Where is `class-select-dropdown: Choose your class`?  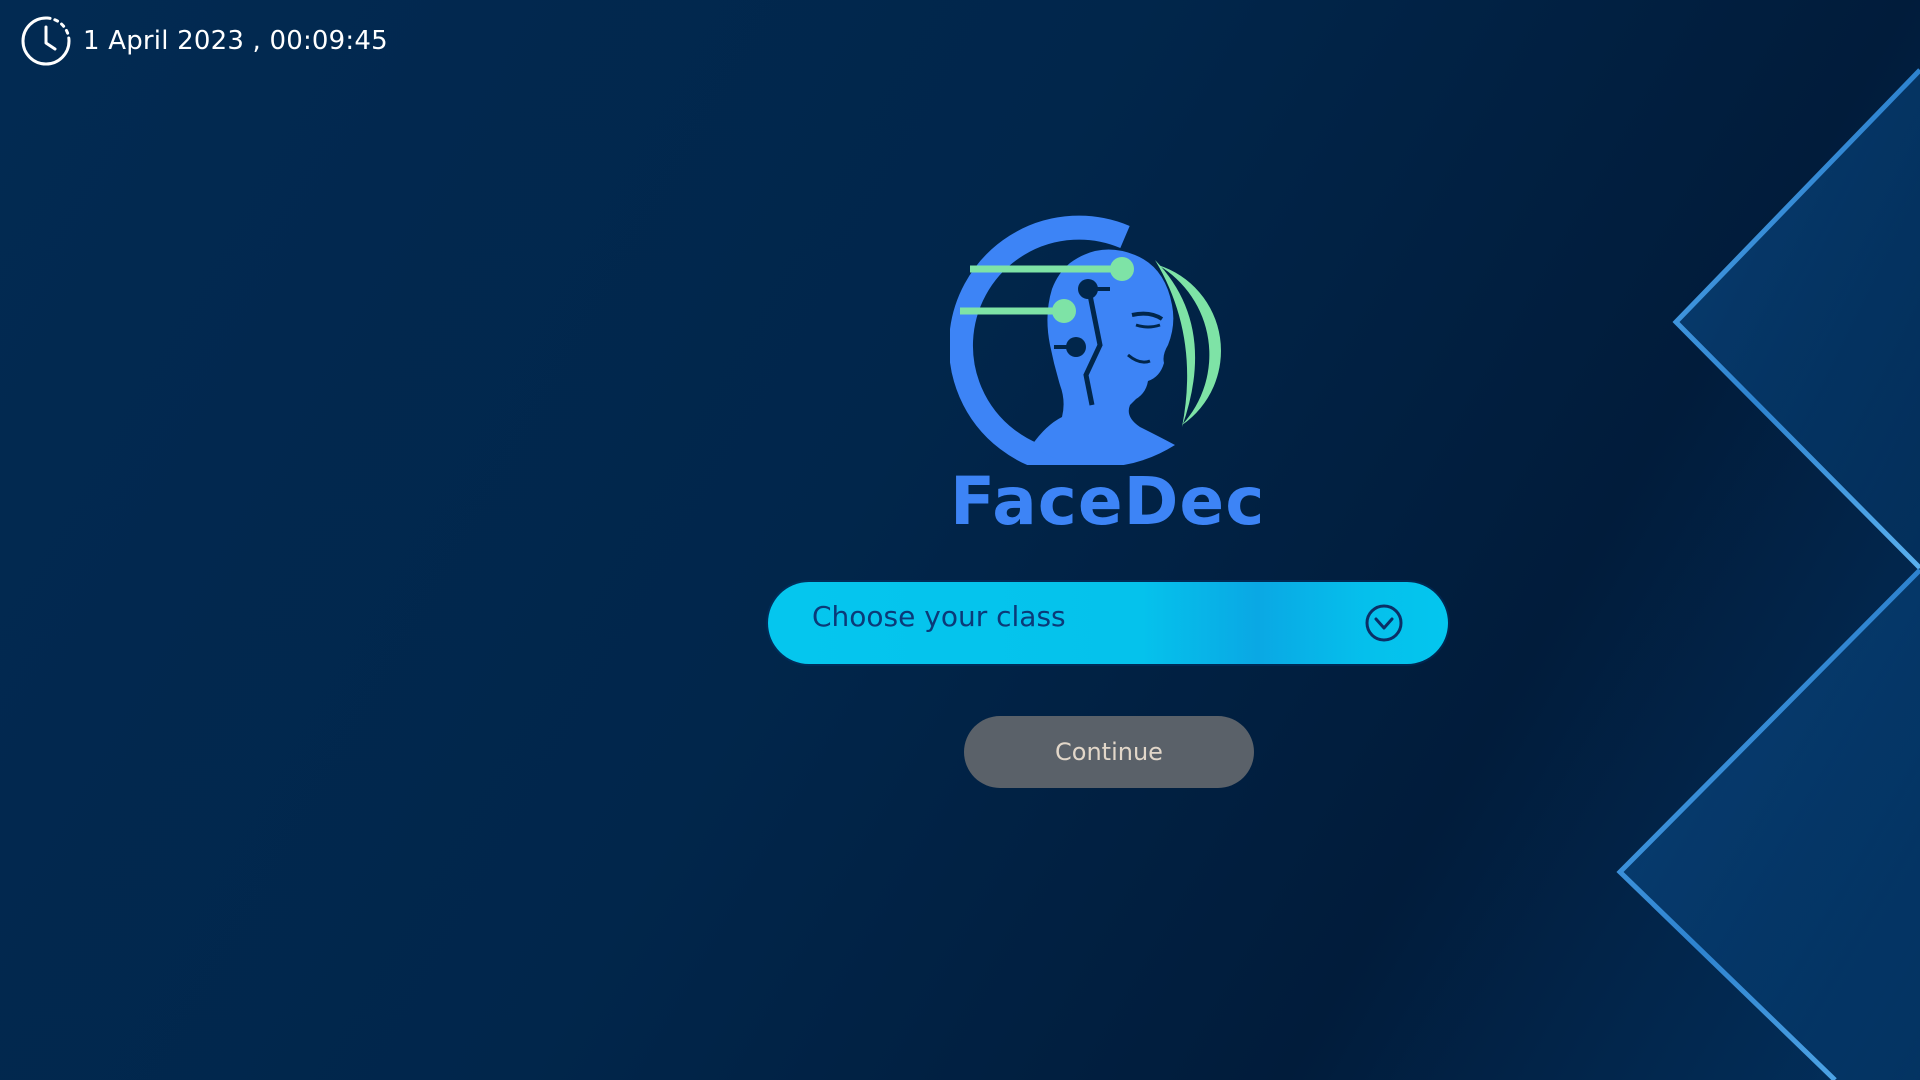
class-select-dropdown: Choose your class is located at coordinates (1108, 623).